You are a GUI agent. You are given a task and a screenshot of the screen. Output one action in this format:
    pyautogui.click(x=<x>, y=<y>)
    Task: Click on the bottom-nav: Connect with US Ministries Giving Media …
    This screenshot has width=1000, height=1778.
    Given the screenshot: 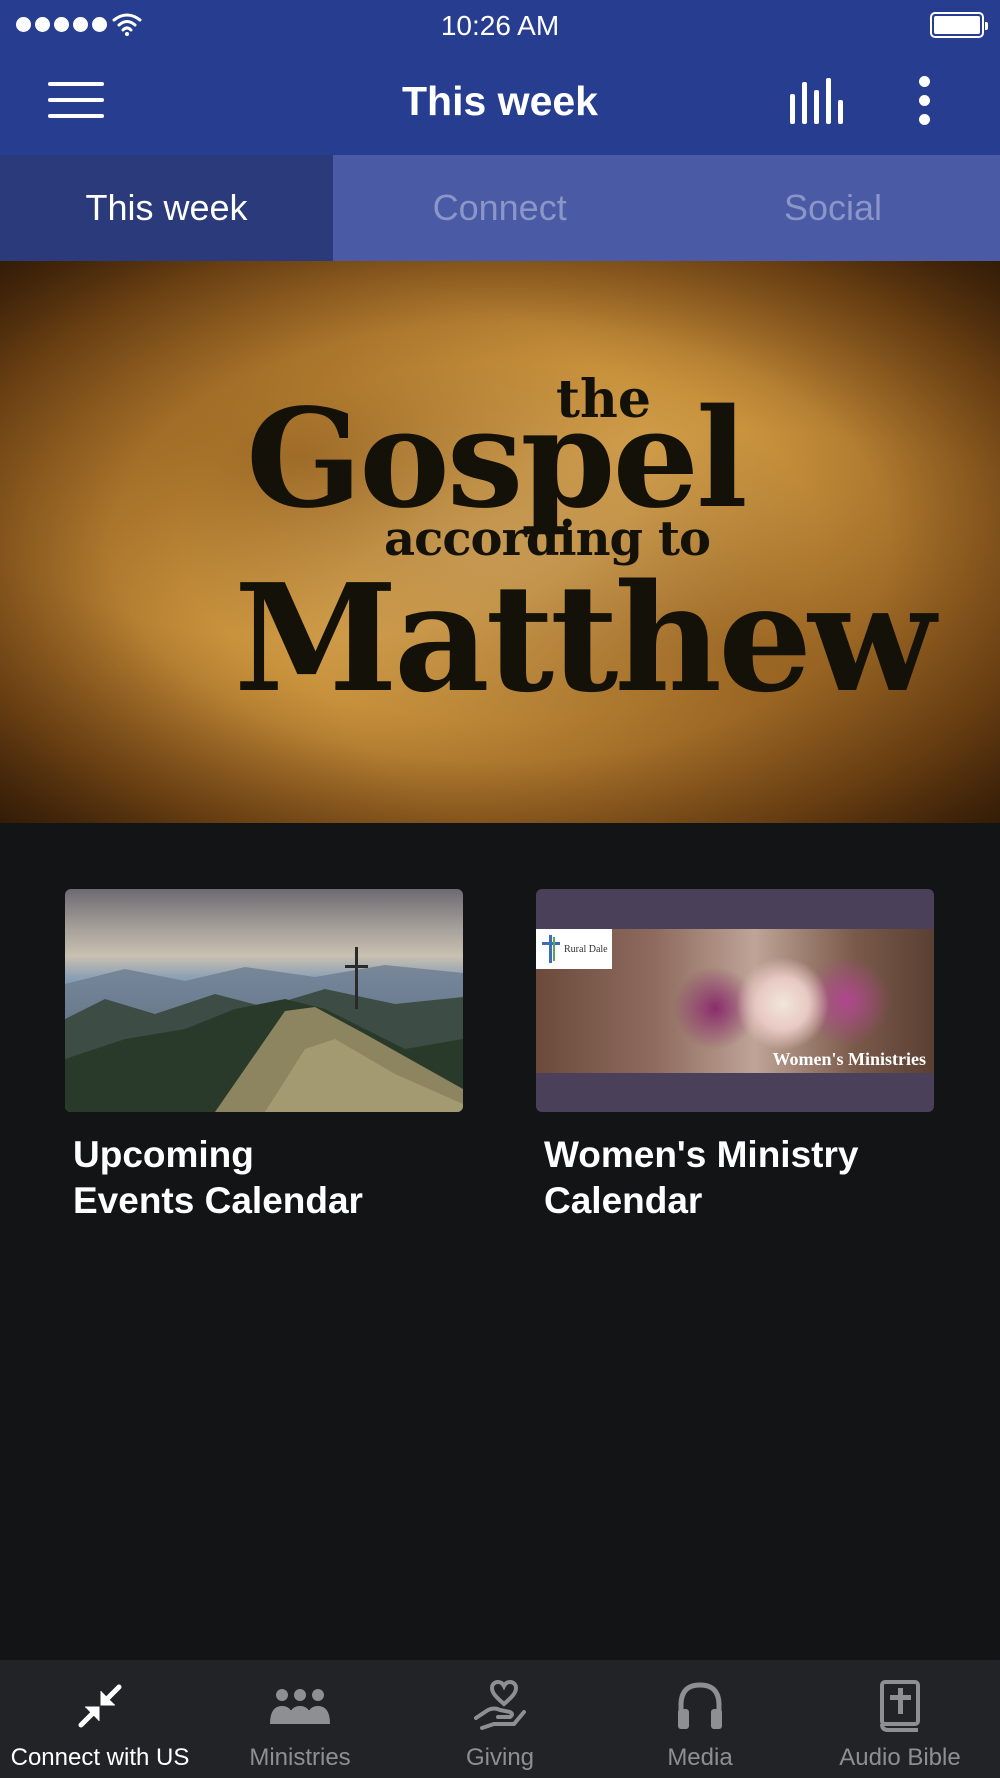 What is the action you would take?
    pyautogui.click(x=500, y=1719)
    